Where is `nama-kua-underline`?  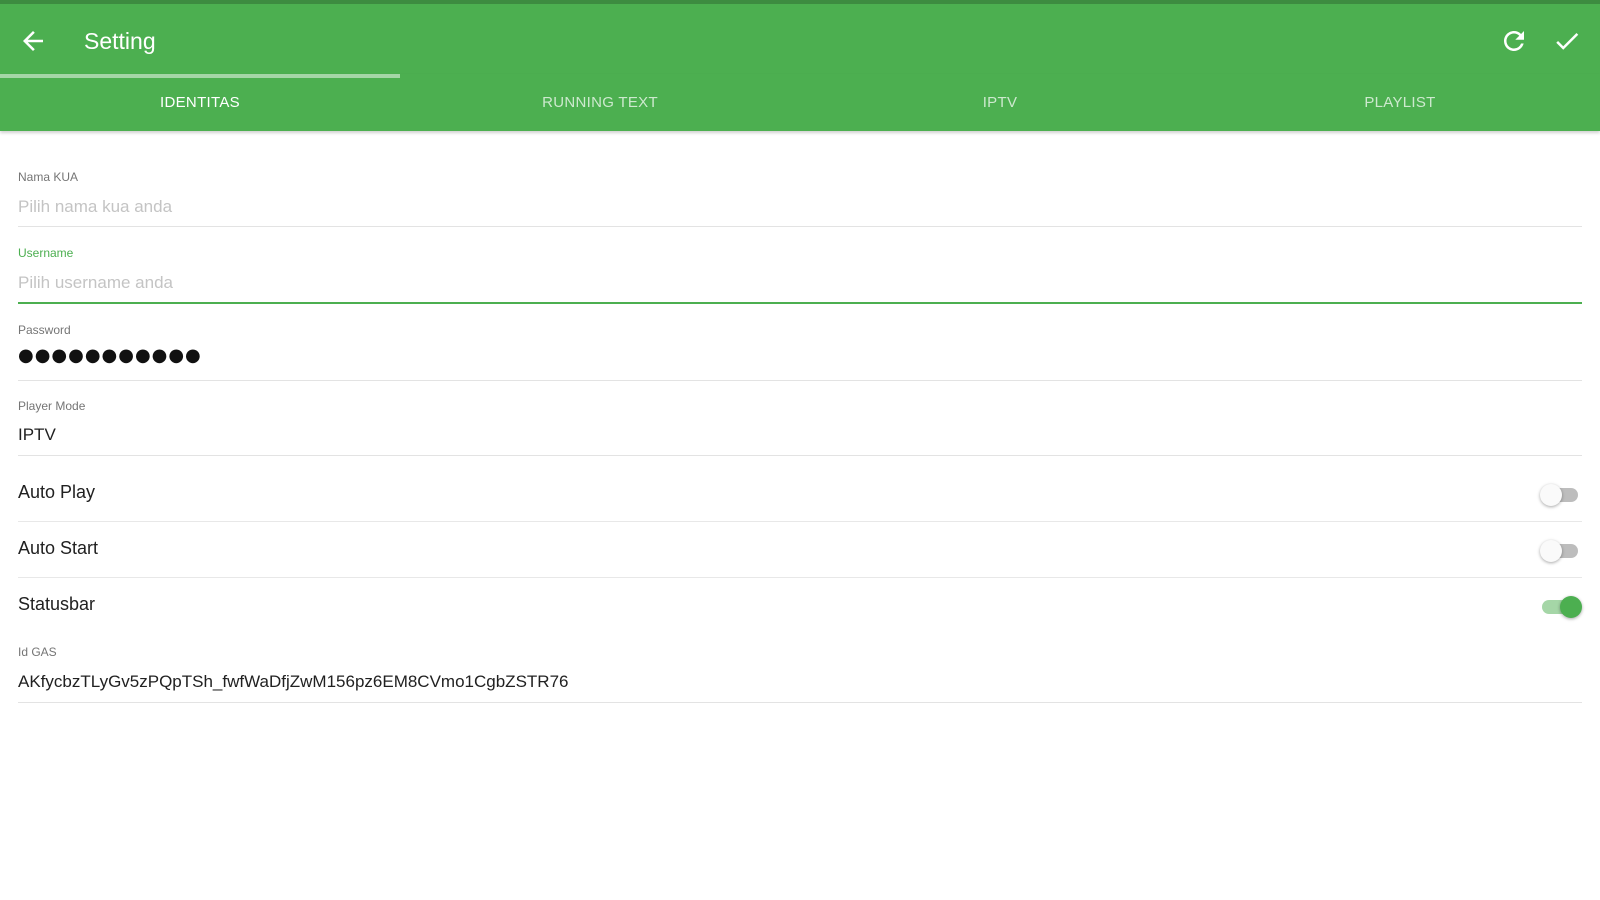 nama-kua-underline is located at coordinates (800, 226).